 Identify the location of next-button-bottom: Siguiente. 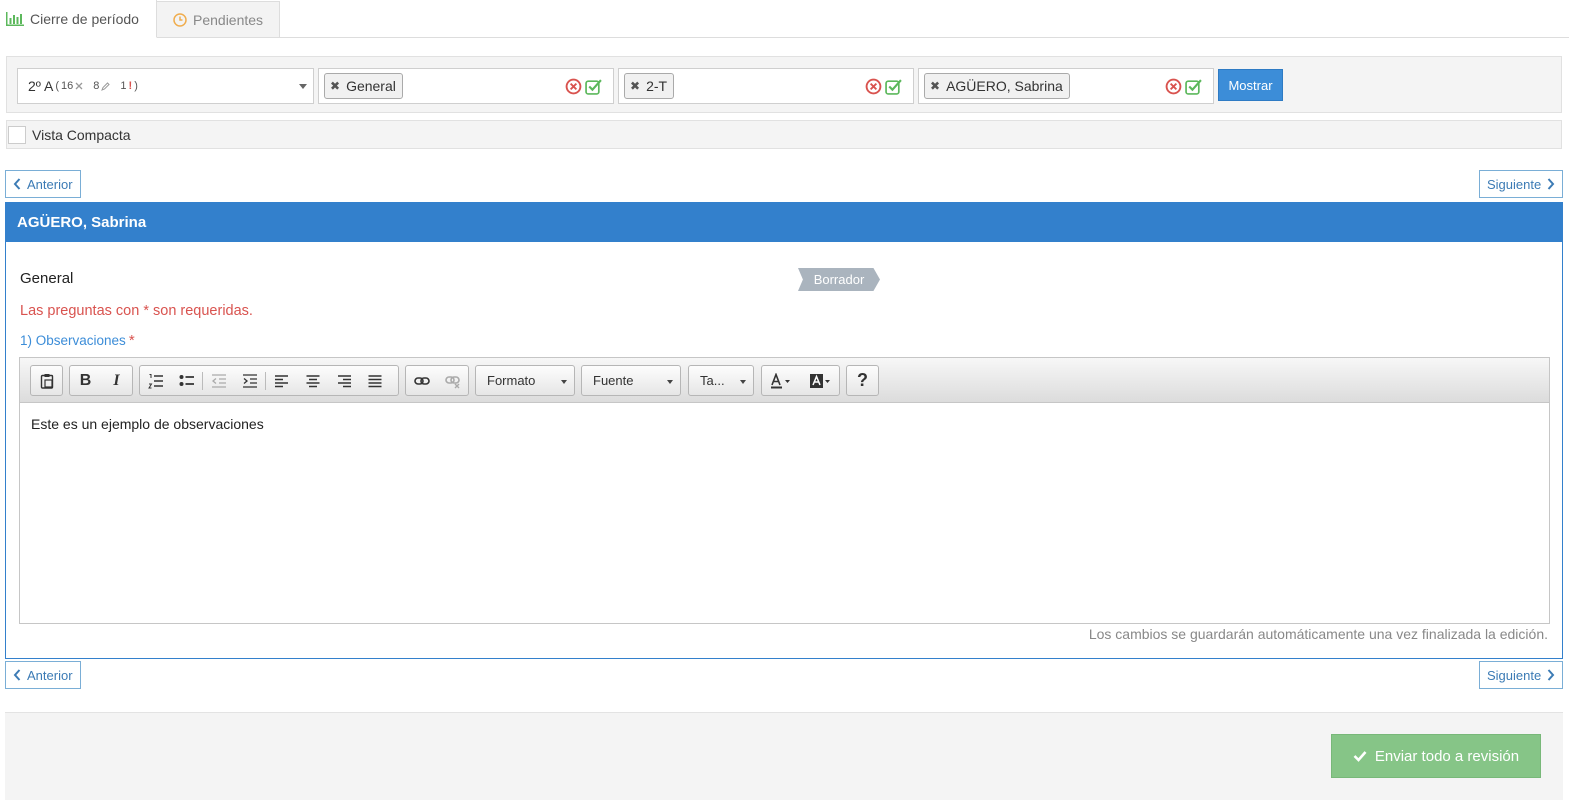
(1521, 675).